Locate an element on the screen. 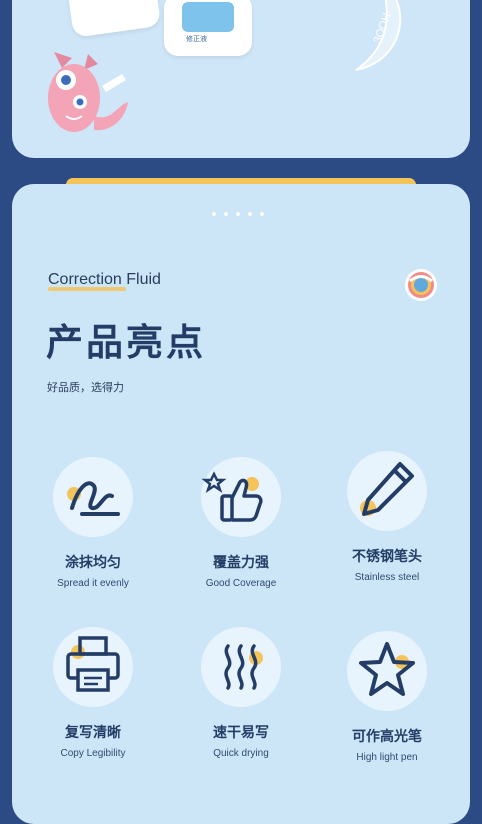 This screenshot has width=482, height=824. feature-title: 速干易写 is located at coordinates (241, 733).